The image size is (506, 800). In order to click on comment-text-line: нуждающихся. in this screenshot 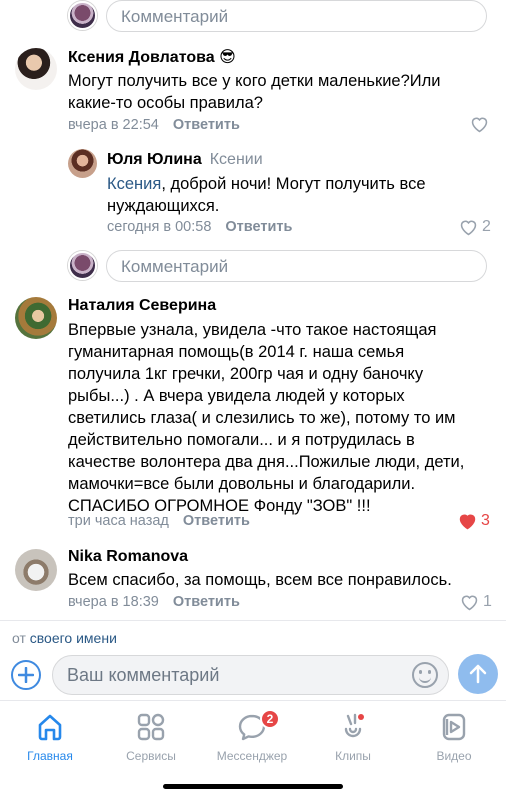, I will do `click(163, 206)`.